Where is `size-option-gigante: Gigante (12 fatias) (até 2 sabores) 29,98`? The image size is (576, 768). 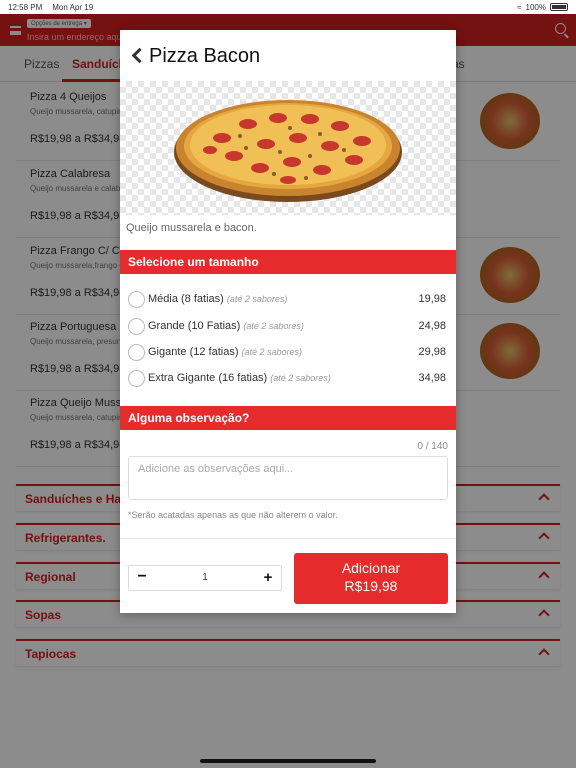
size-option-gigante: Gigante (12 fatias) (até 2 sabores) 29,98 is located at coordinates (287, 353).